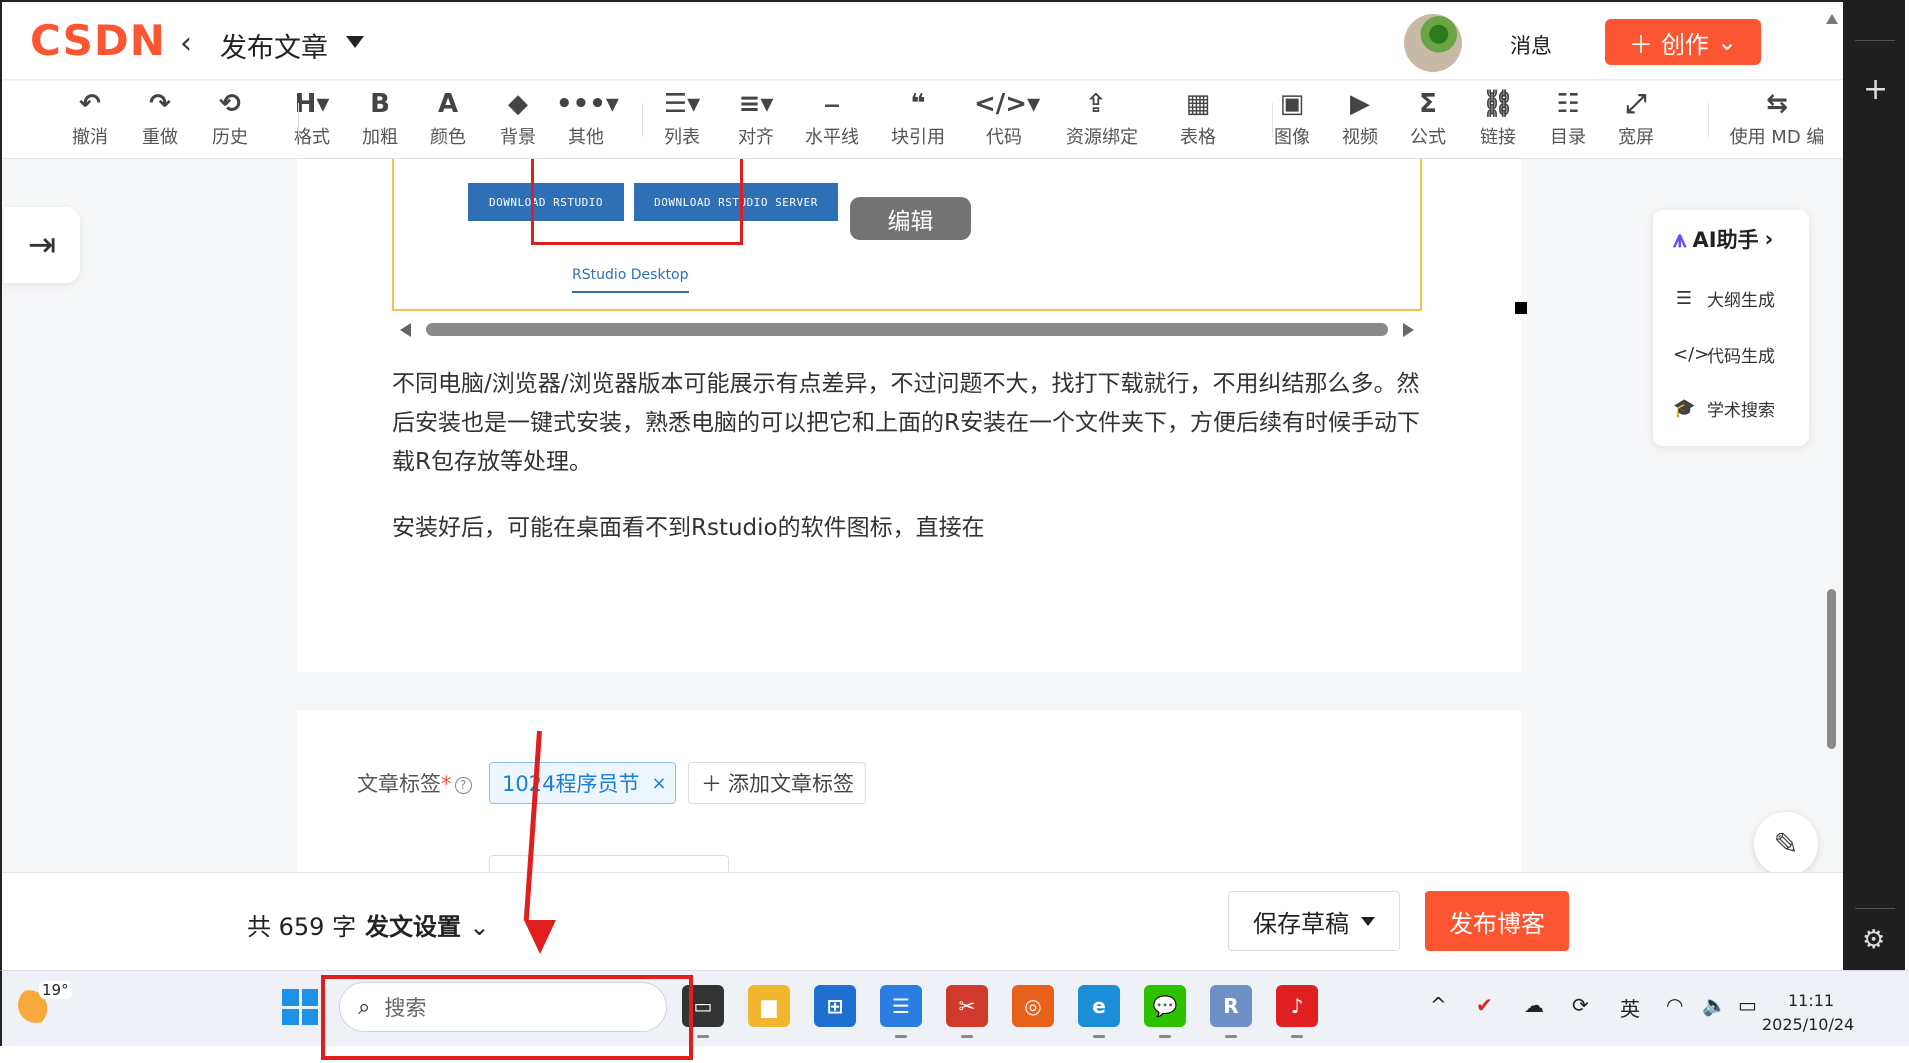  What do you see at coordinates (230, 118) in the screenshot?
I see `toolbar-button: ⟲ 历史` at bounding box center [230, 118].